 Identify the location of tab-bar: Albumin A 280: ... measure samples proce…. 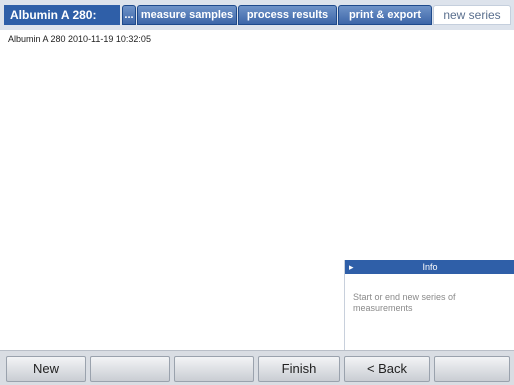
(257, 15).